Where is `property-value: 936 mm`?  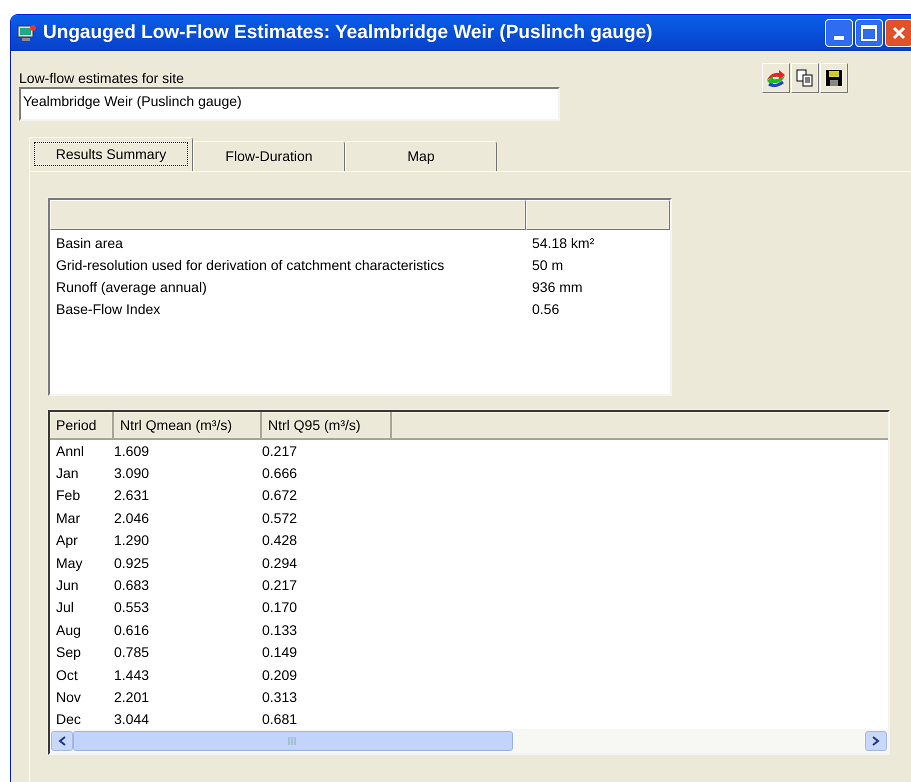
property-value: 936 mm is located at coordinates (557, 287).